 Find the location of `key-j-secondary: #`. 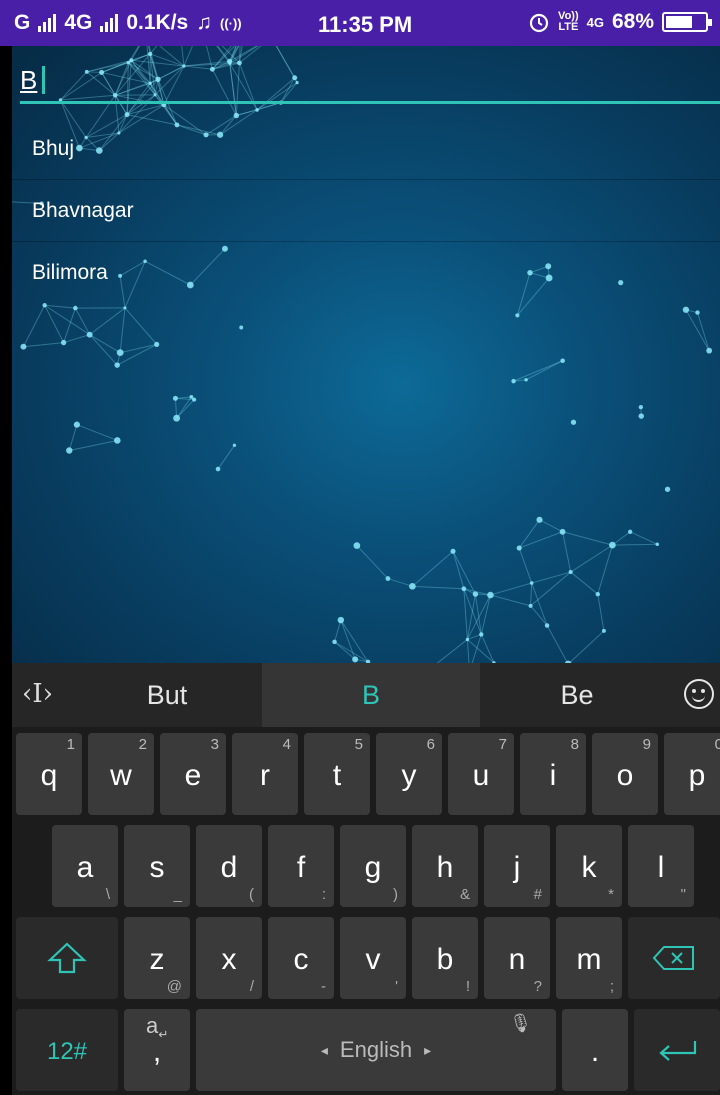

key-j-secondary: # is located at coordinates (537, 894).